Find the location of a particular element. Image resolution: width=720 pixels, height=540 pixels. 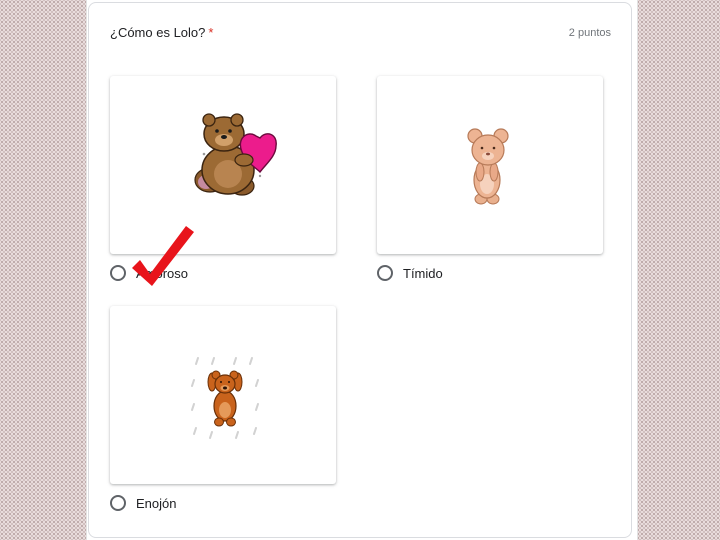

question-title-text: ¿Cómo es Lolo? is located at coordinates (158, 32).